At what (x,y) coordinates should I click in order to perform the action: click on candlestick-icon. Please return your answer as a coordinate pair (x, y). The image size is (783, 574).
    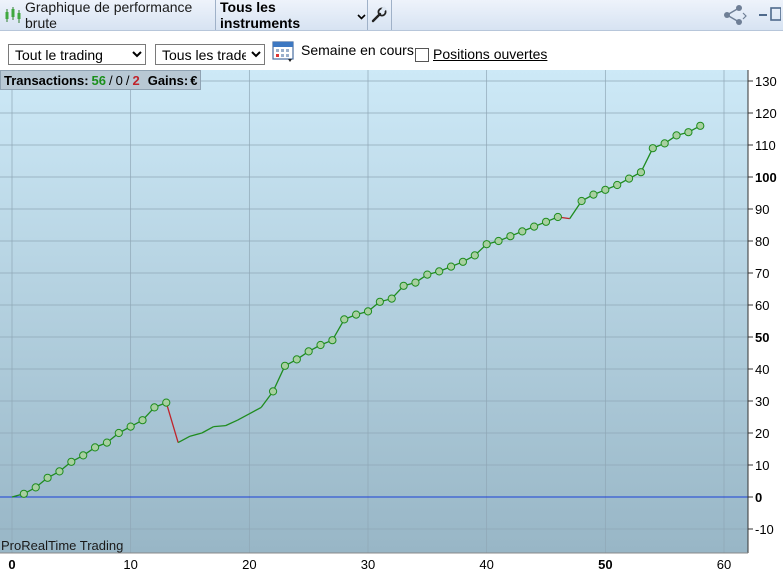
    Looking at the image, I should click on (13, 15).